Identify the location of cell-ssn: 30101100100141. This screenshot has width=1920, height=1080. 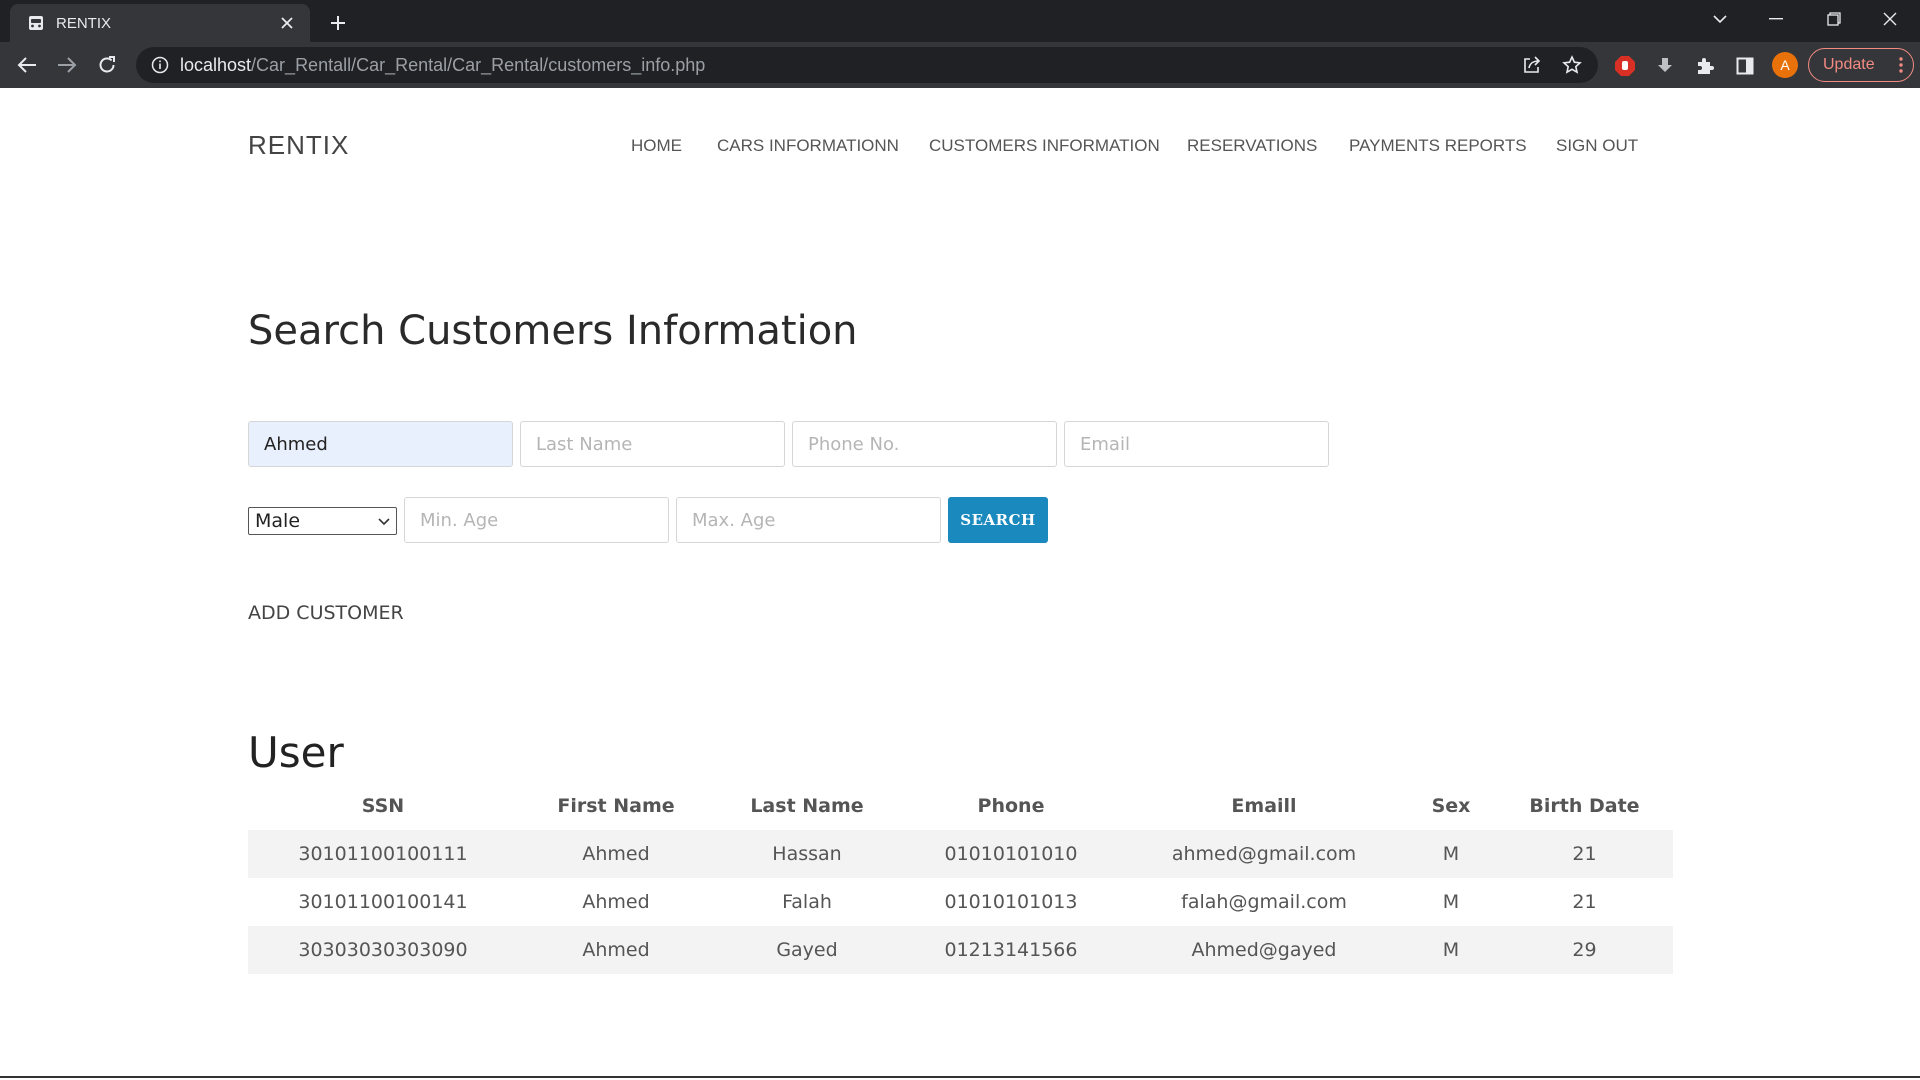
(383, 902).